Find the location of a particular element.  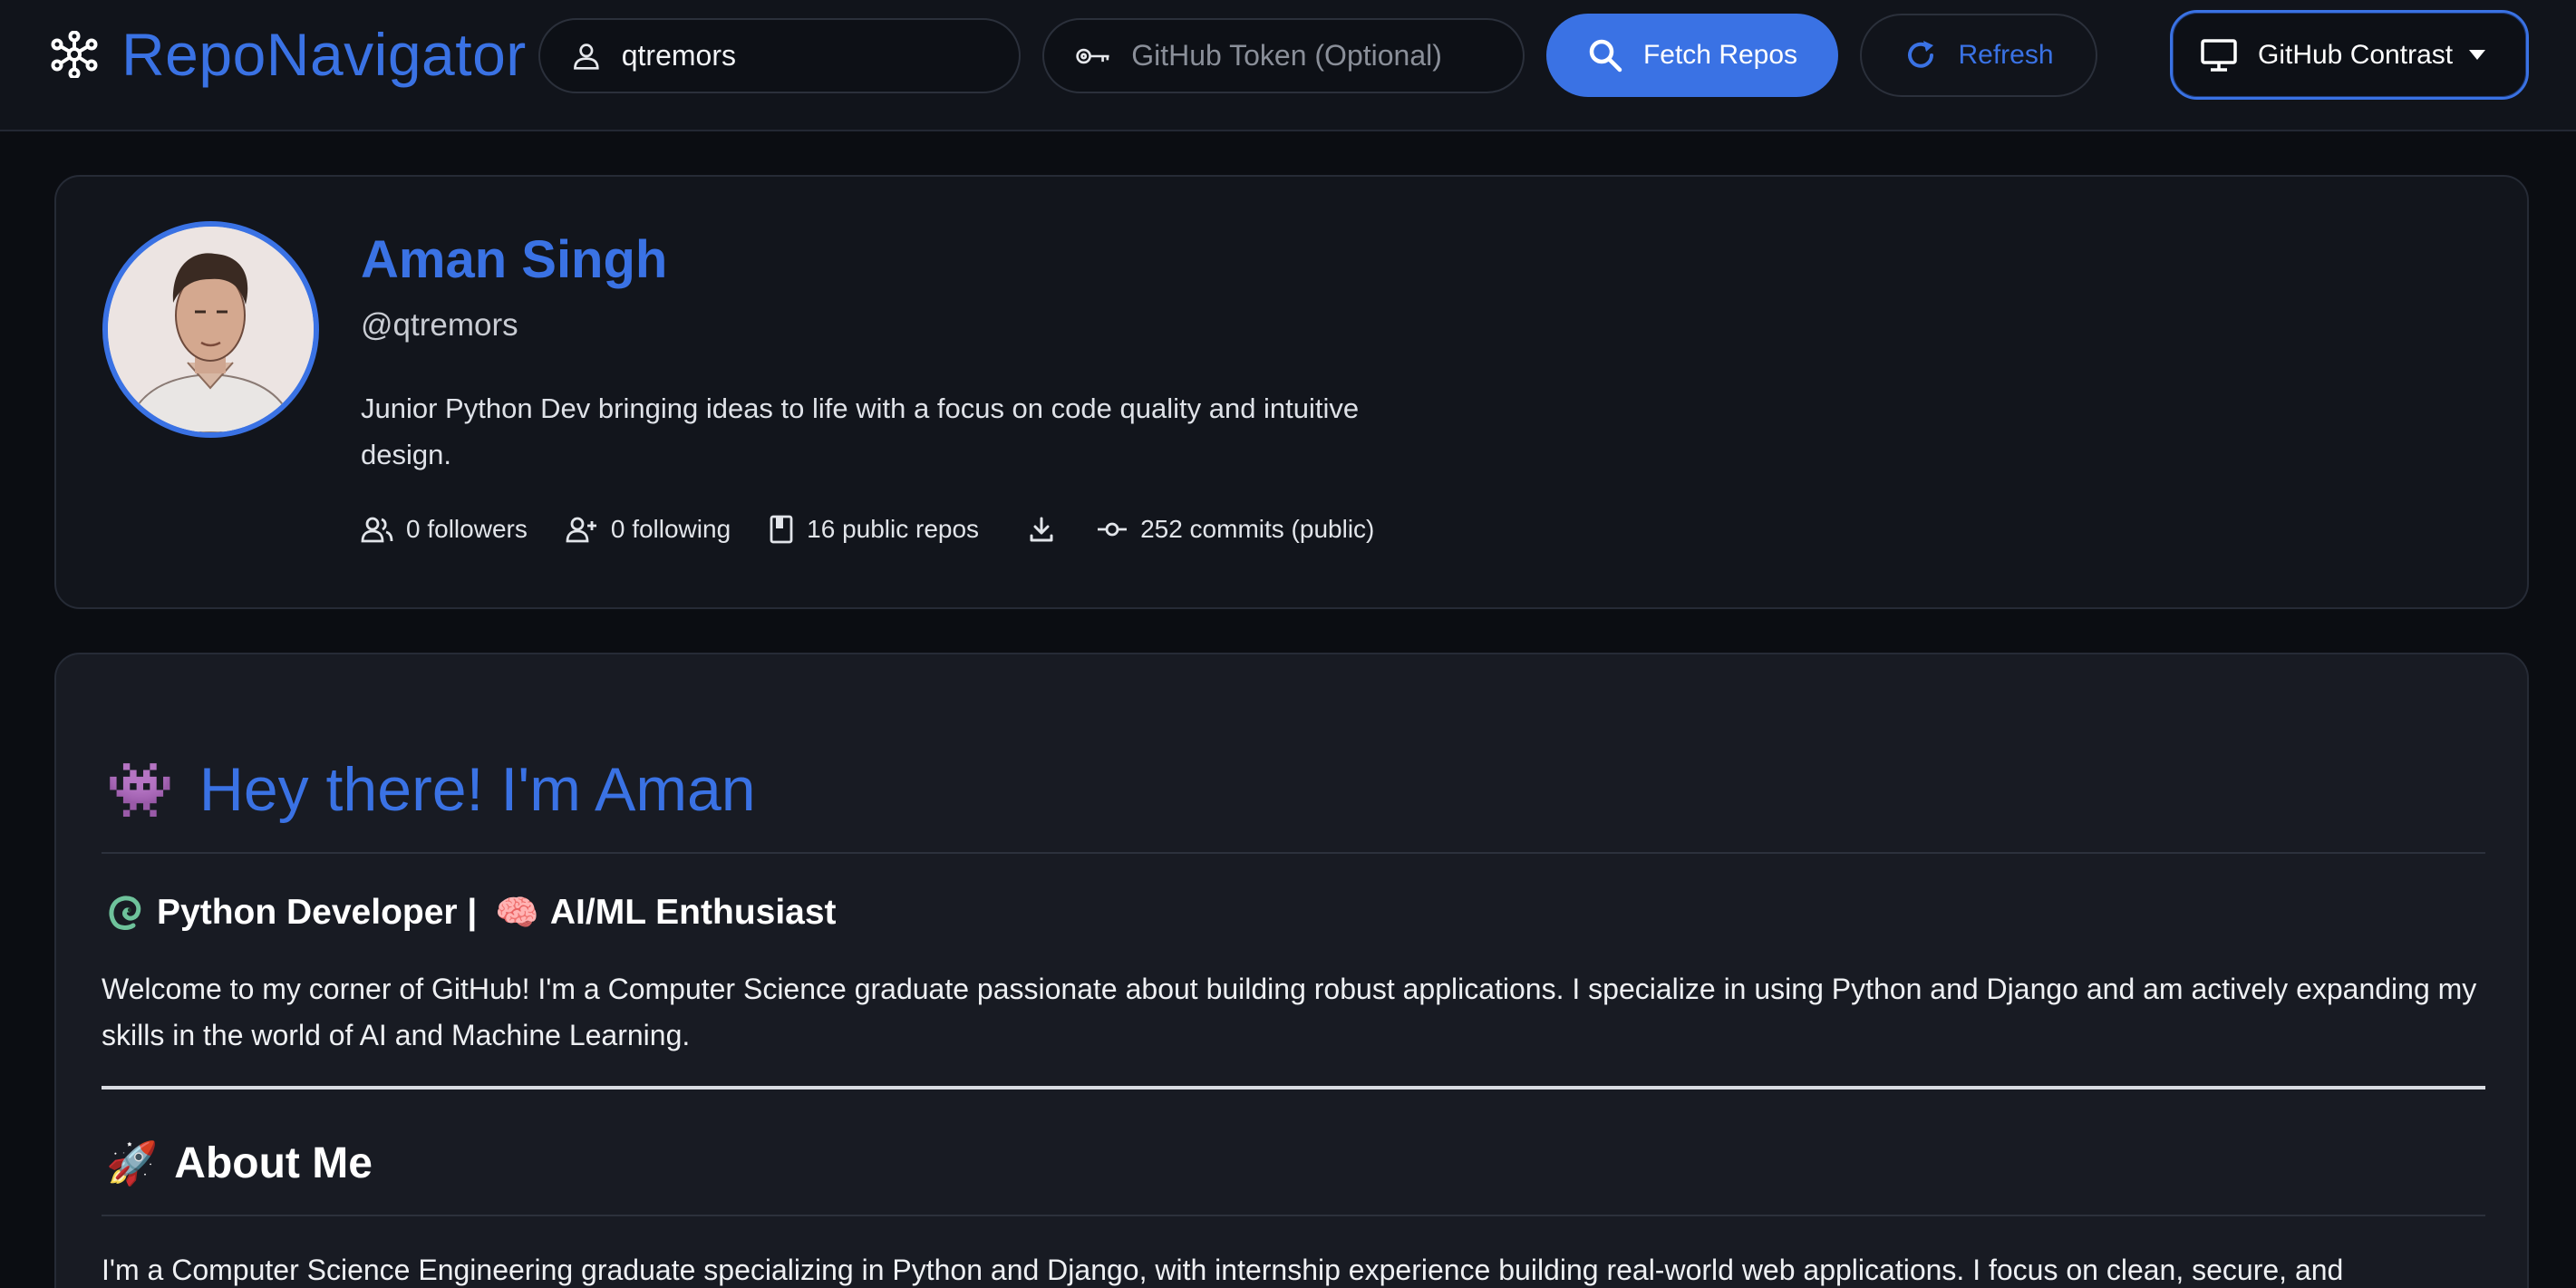

search-icon is located at coordinates (1605, 56).